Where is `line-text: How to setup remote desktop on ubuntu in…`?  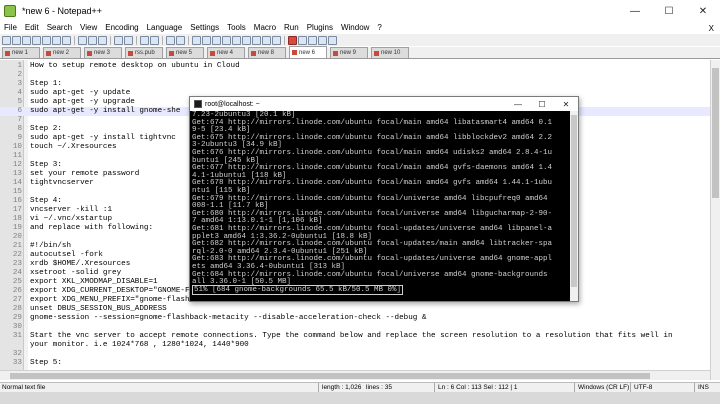
line-text: How to setup remote desktop on ubuntu in… is located at coordinates (135, 66).